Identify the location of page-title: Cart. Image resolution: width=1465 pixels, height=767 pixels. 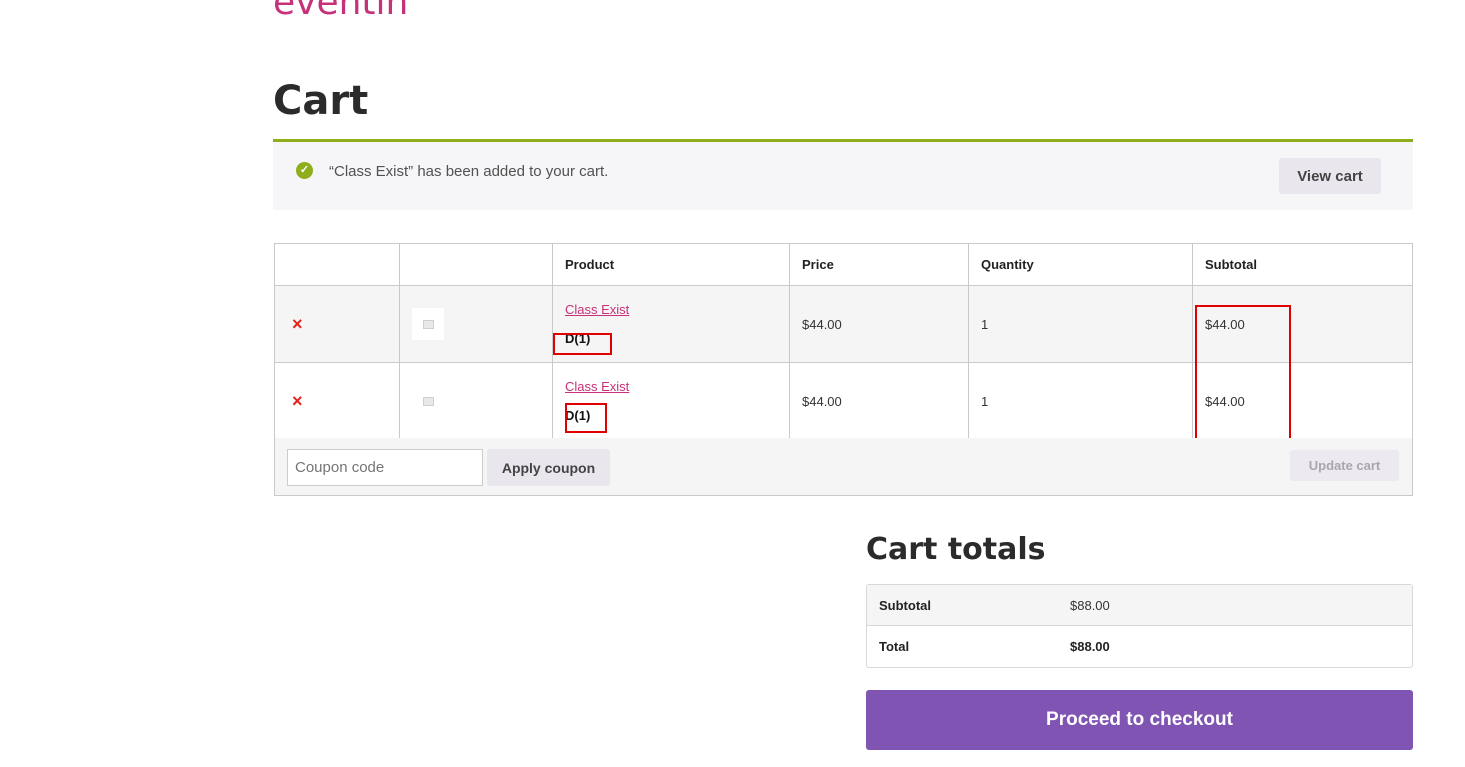
(321, 101).